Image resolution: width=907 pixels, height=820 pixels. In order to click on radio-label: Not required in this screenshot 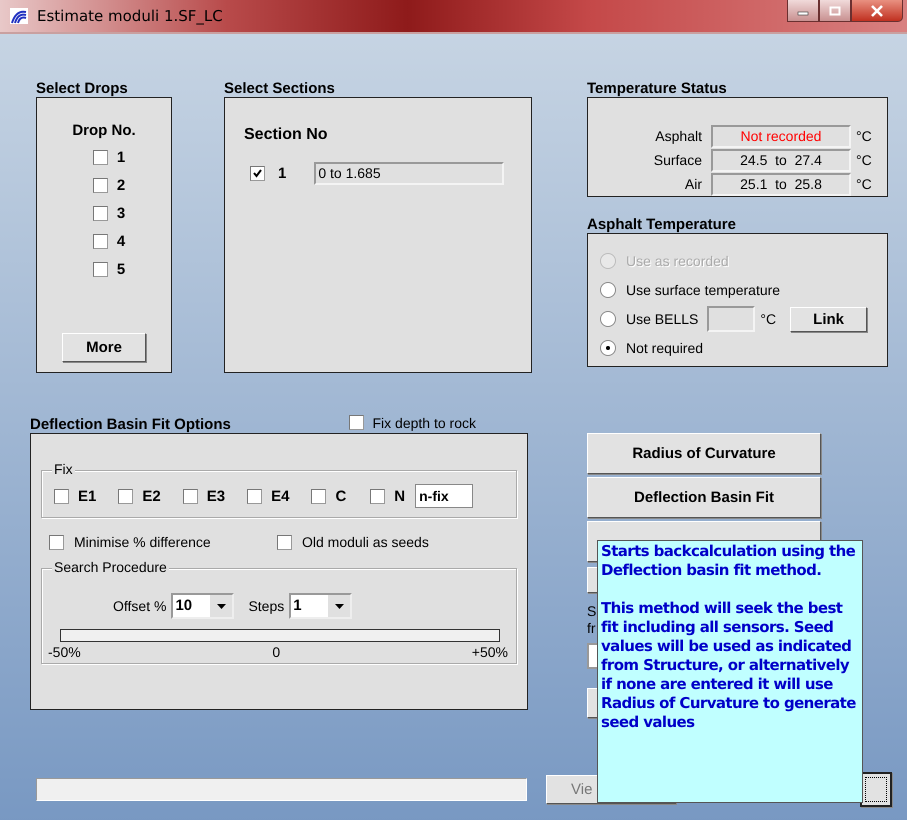, I will do `click(665, 348)`.